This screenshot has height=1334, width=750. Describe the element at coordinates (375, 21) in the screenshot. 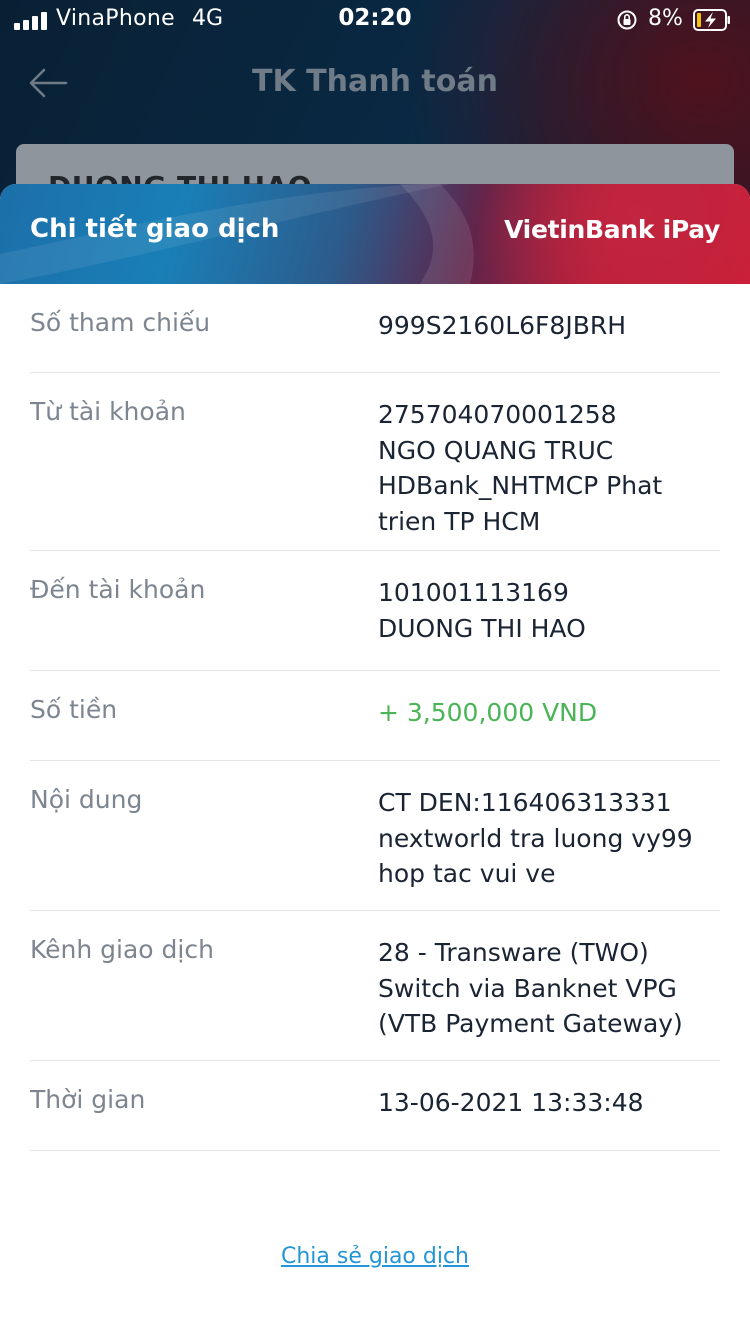

I see `status-bar: VinaPhone 4G 02:20 8%` at that location.